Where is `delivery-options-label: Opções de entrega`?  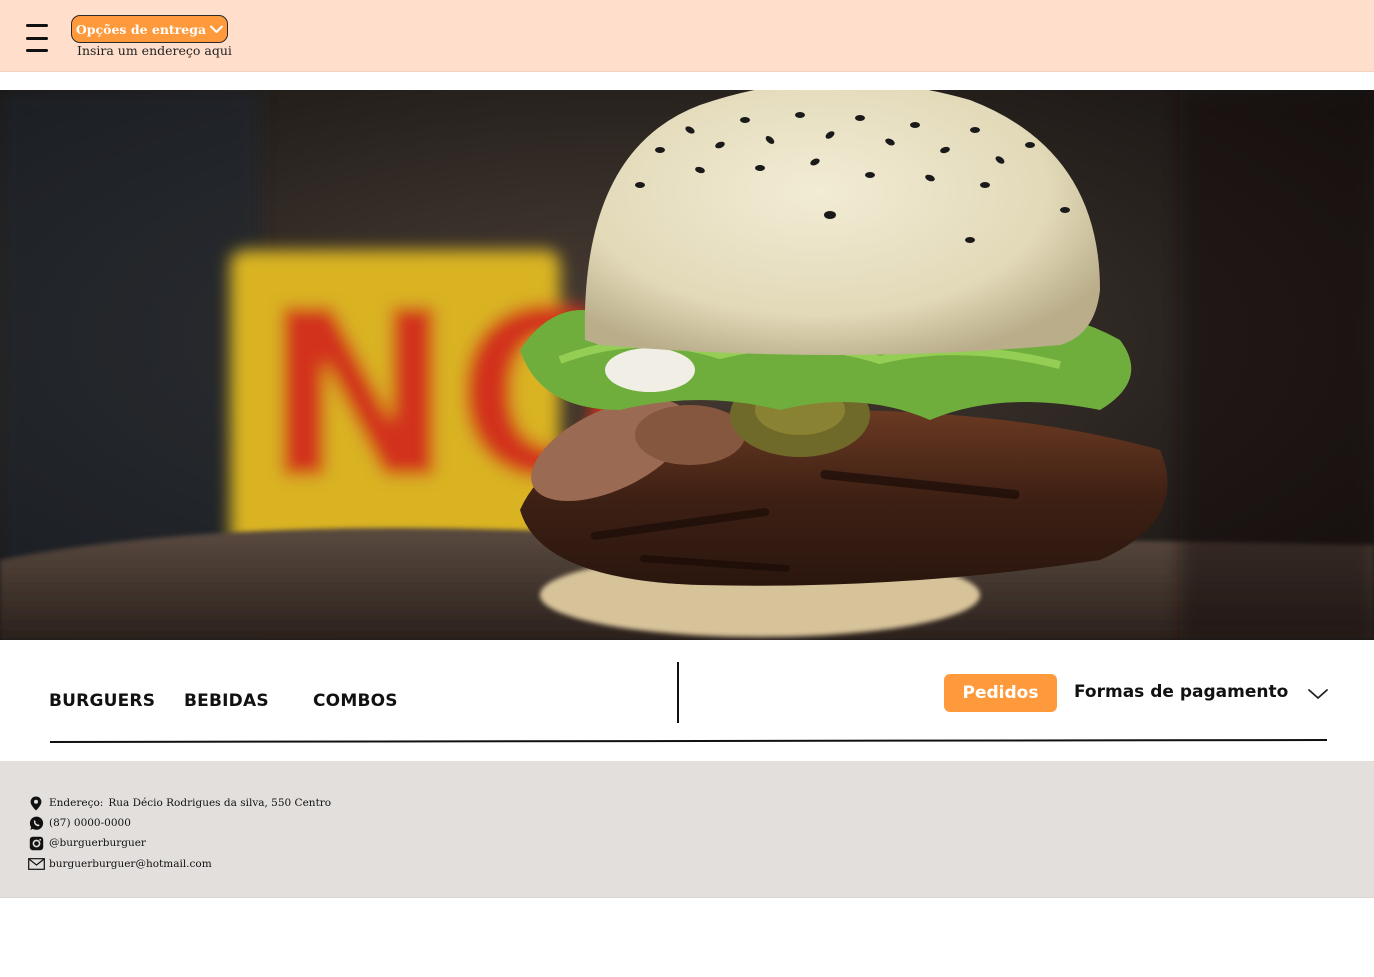 delivery-options-label: Opções de entrega is located at coordinates (141, 29).